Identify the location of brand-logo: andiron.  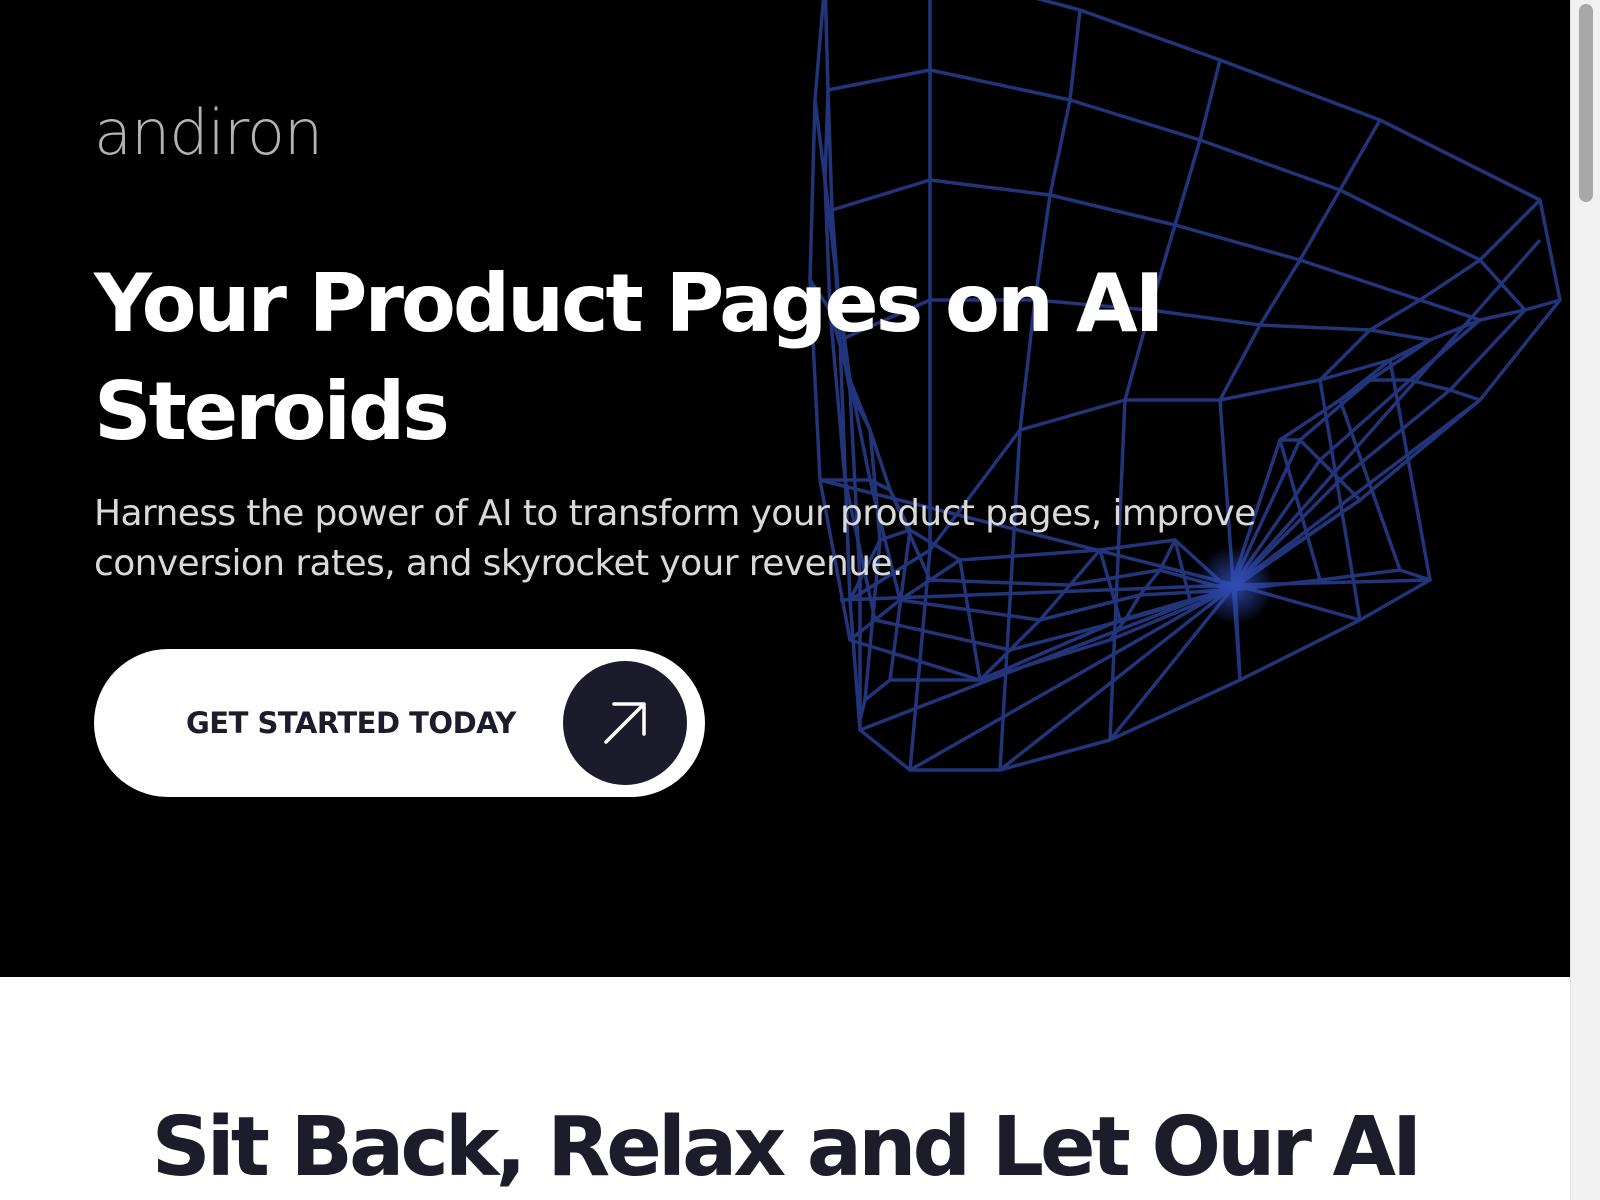
(208, 133).